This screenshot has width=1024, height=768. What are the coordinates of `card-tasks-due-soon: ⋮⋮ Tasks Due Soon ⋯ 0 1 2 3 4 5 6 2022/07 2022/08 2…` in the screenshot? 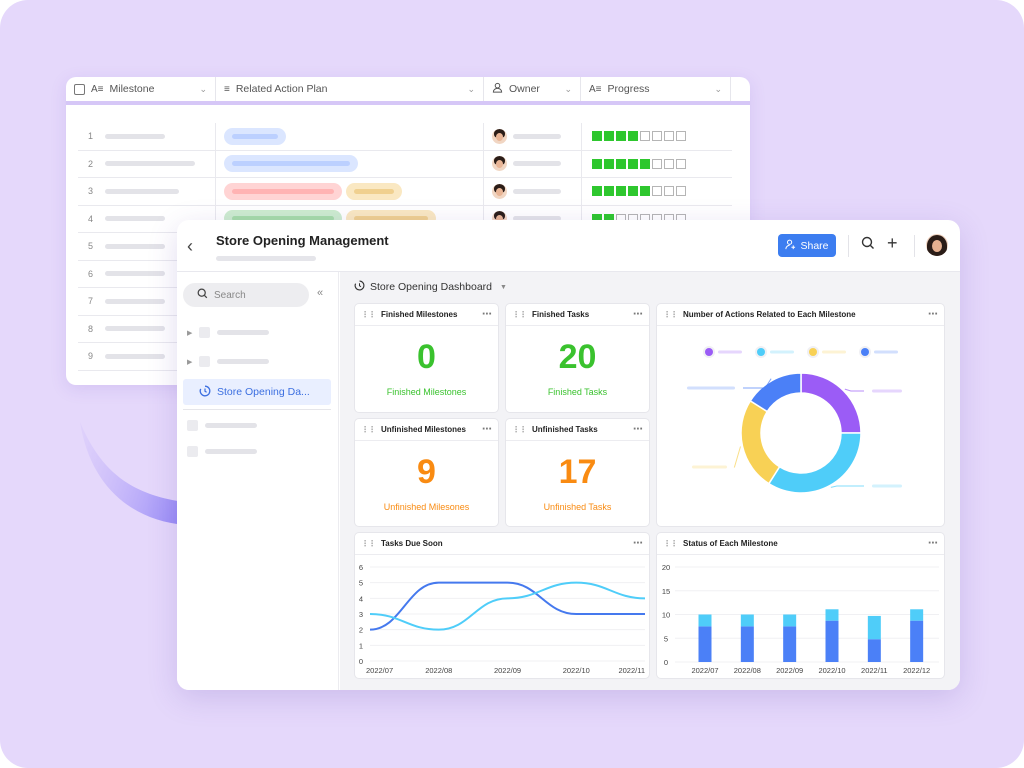 It's located at (502, 605).